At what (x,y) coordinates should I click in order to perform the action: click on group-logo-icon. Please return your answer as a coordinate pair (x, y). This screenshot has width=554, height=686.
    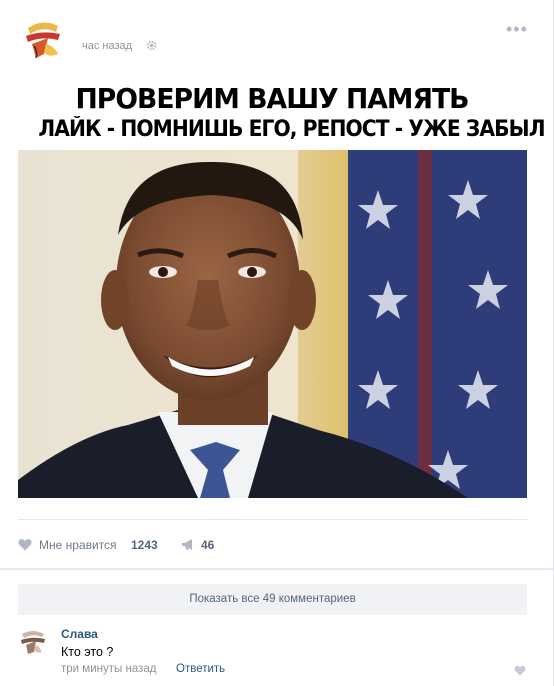
    Looking at the image, I should click on (43, 39).